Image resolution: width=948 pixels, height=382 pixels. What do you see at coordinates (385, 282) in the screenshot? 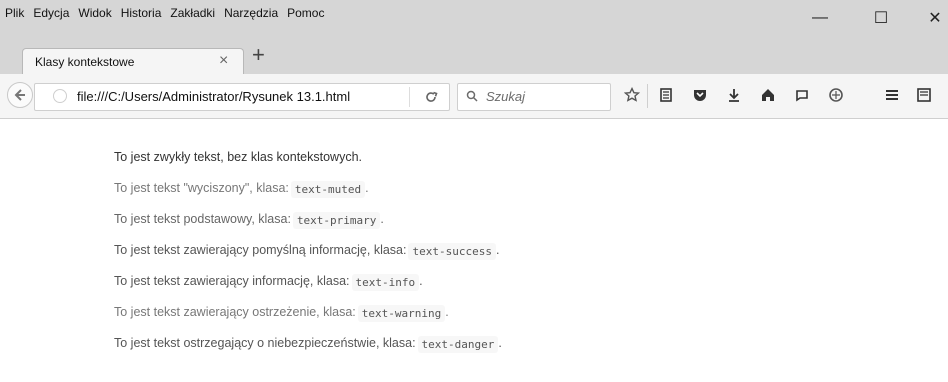
I see `class-code: text-info` at bounding box center [385, 282].